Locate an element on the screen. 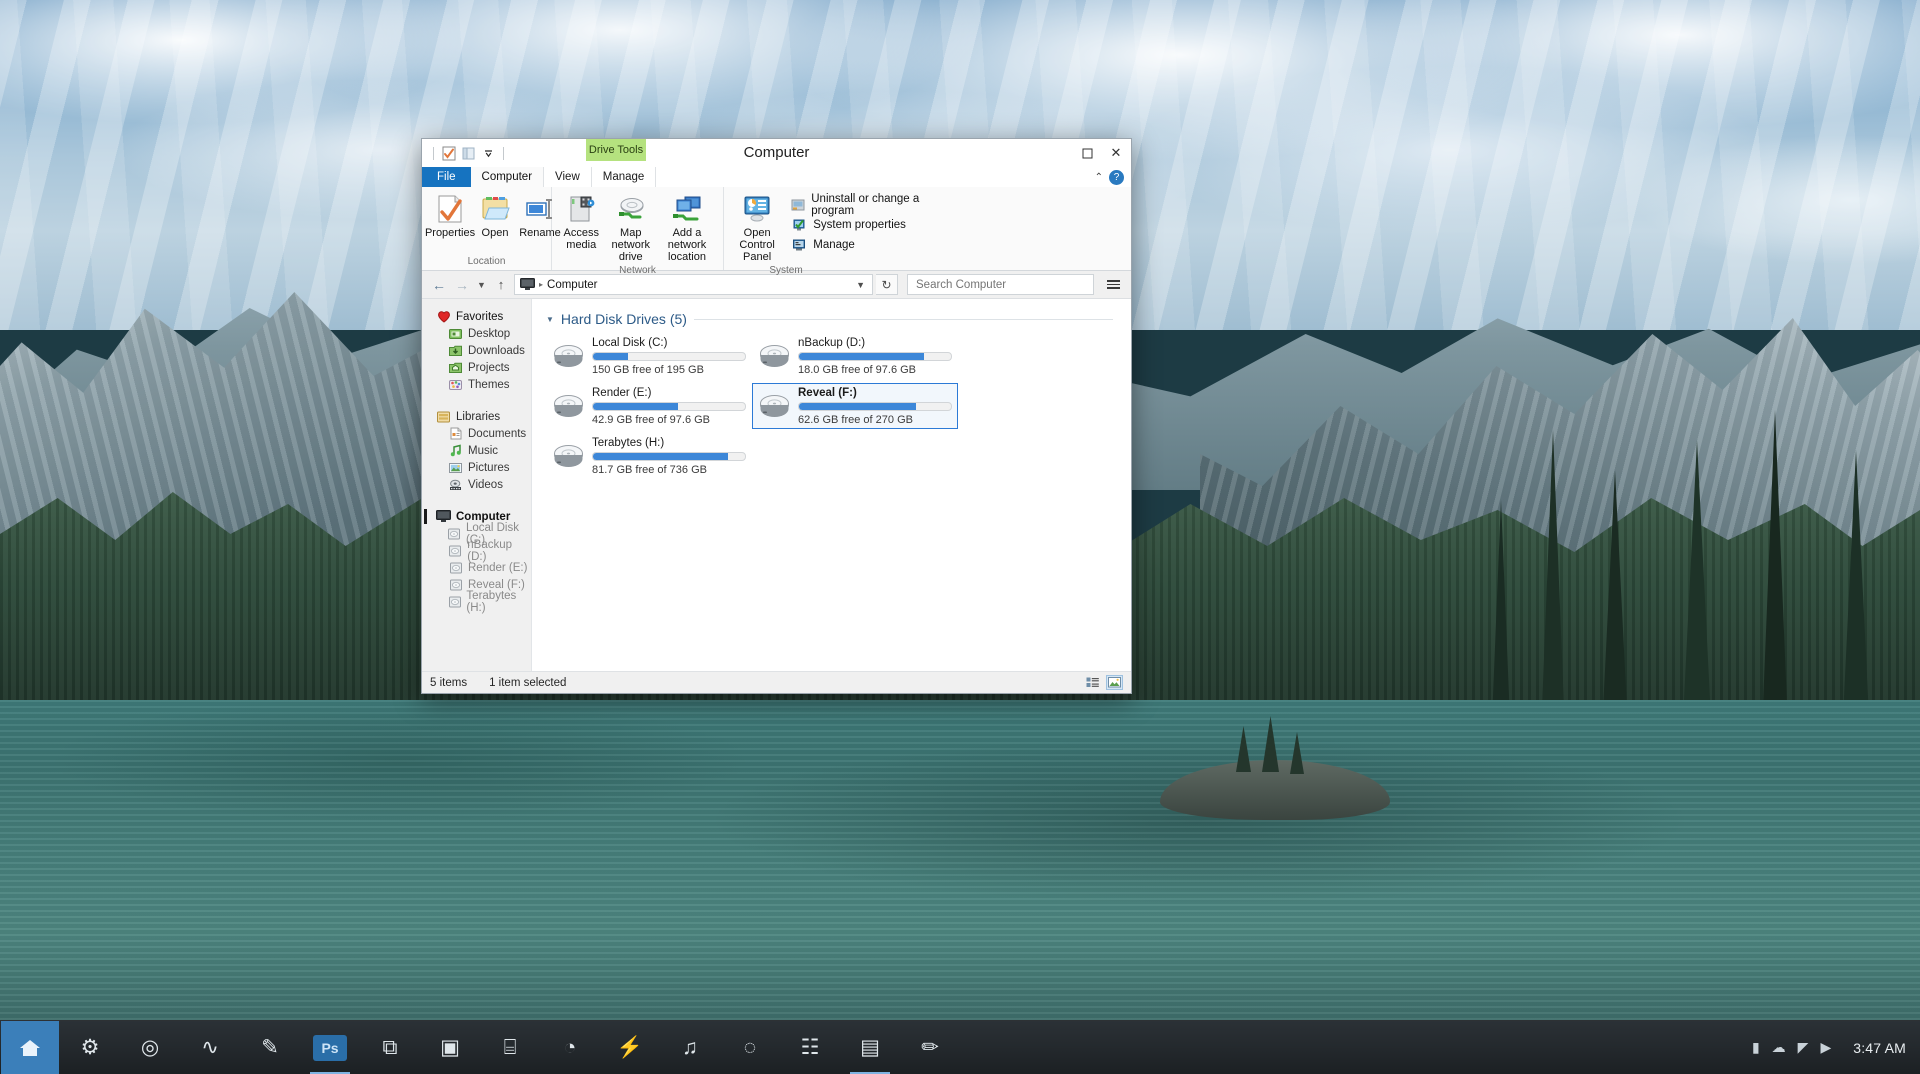  taskbar-music-app: ♫ is located at coordinates (690, 1047).